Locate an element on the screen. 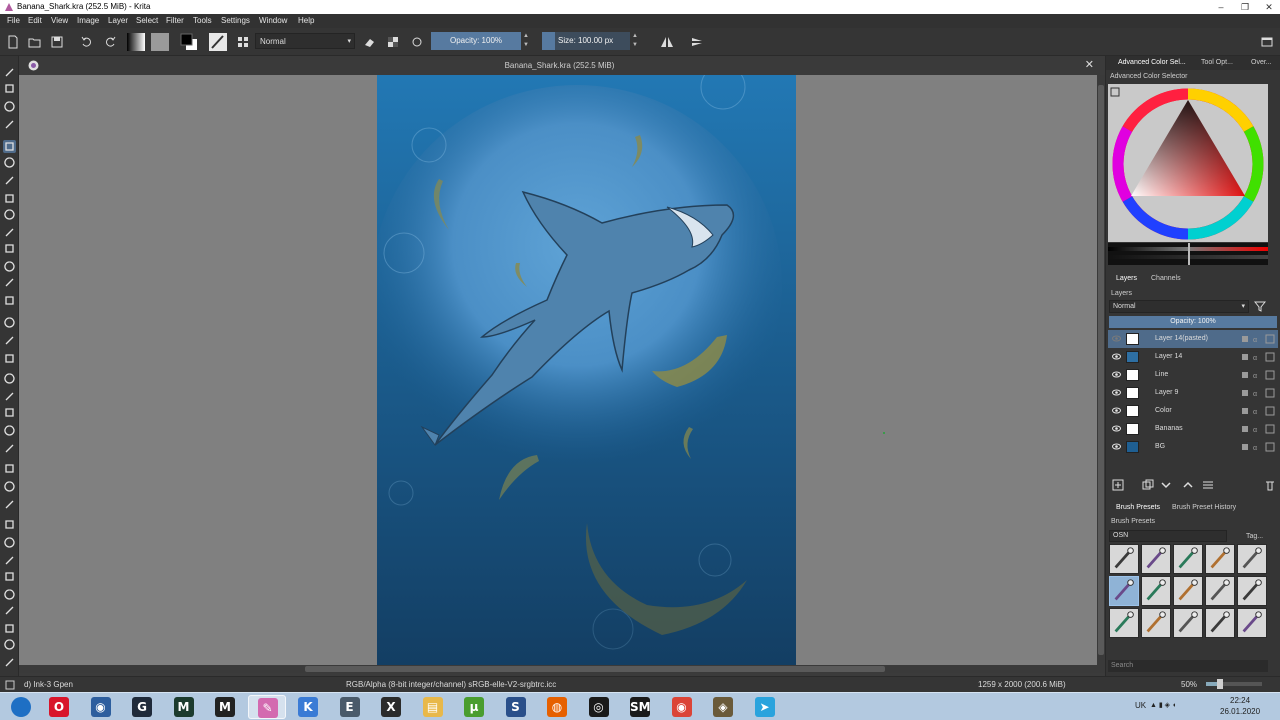 Image resolution: width=1280 pixels, height=720 pixels. taskbar-krita-alt-icon: K is located at coordinates (308, 707).